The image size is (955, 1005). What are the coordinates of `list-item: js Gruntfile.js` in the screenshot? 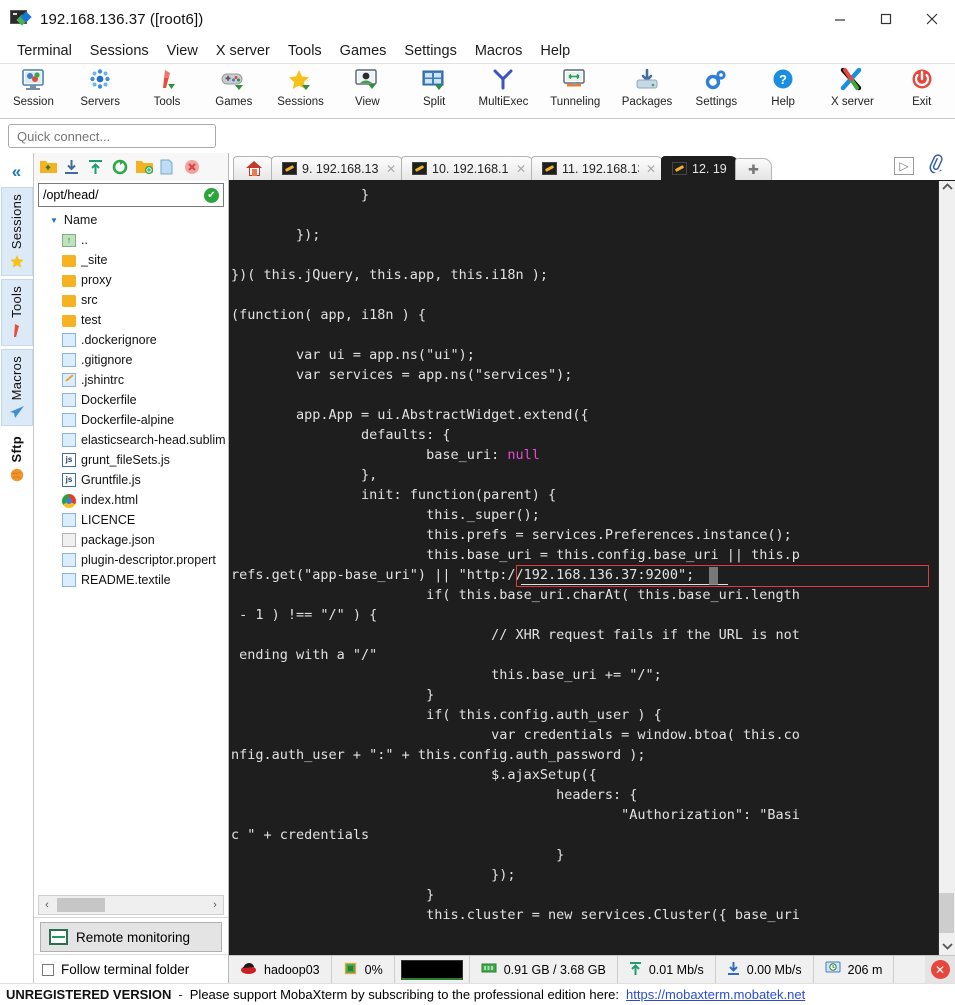 It's located at (131, 480).